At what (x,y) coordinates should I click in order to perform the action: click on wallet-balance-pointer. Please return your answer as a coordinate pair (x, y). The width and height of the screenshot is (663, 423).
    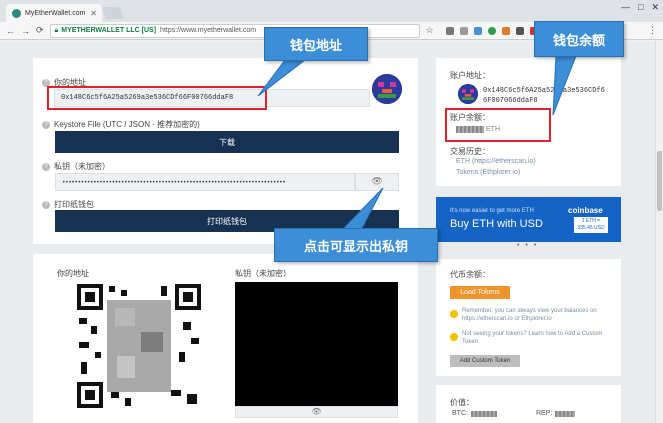
    Looking at the image, I should click on (564, 85).